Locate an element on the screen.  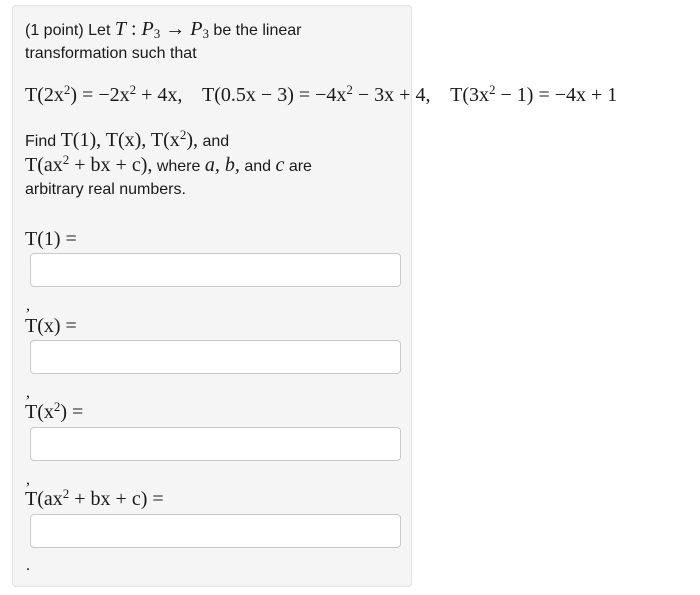
answer-label-tx2: T(x2) = is located at coordinates (54, 411).